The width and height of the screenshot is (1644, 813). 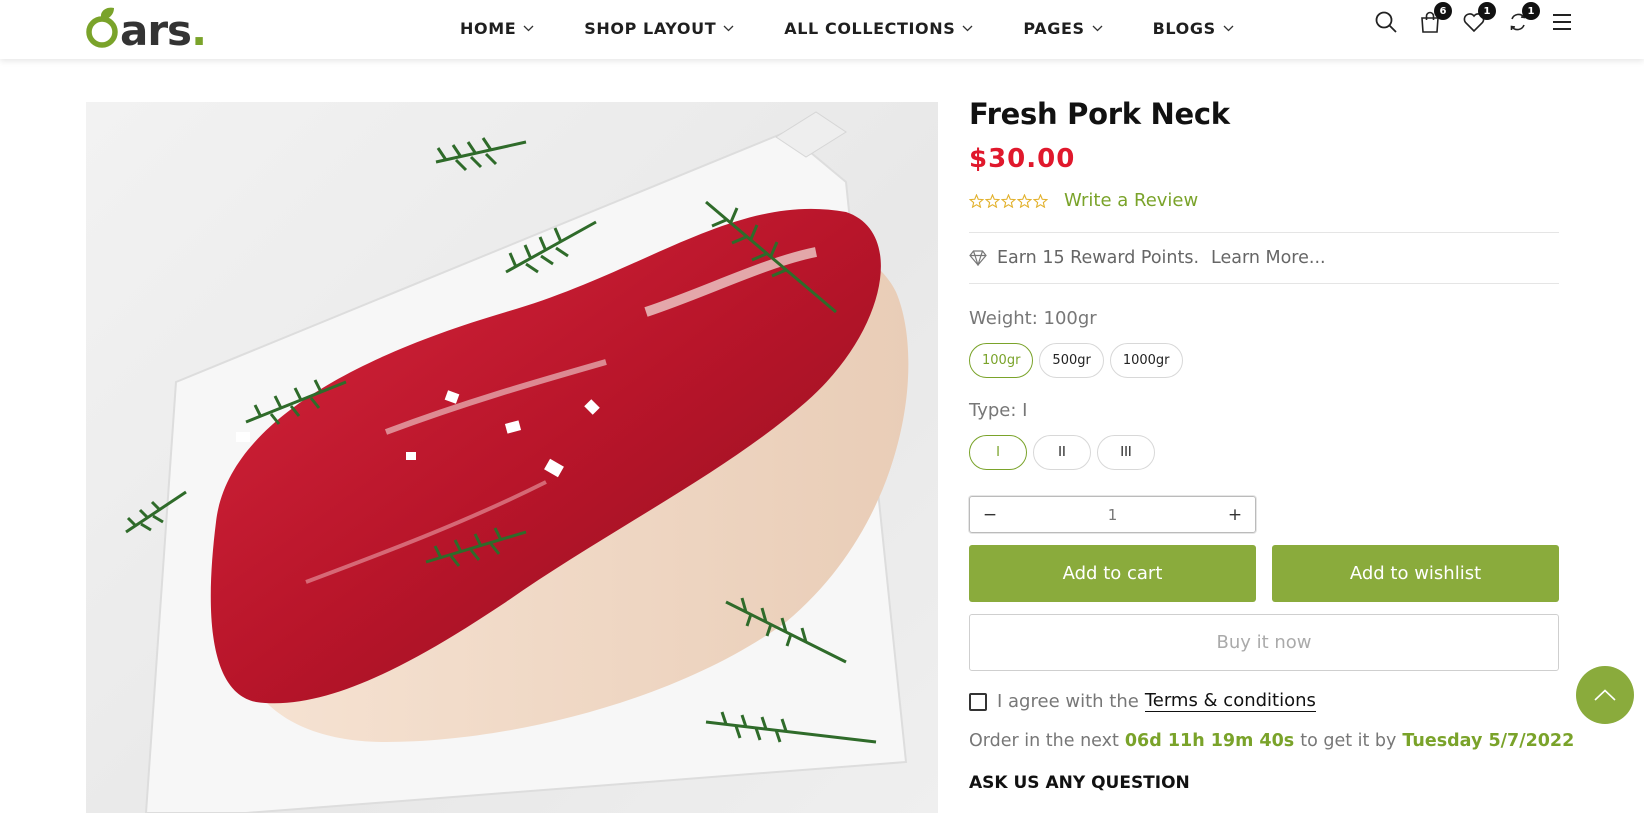 I want to click on order-countdown: 06d 11h 19m 40s, so click(x=1209, y=741).